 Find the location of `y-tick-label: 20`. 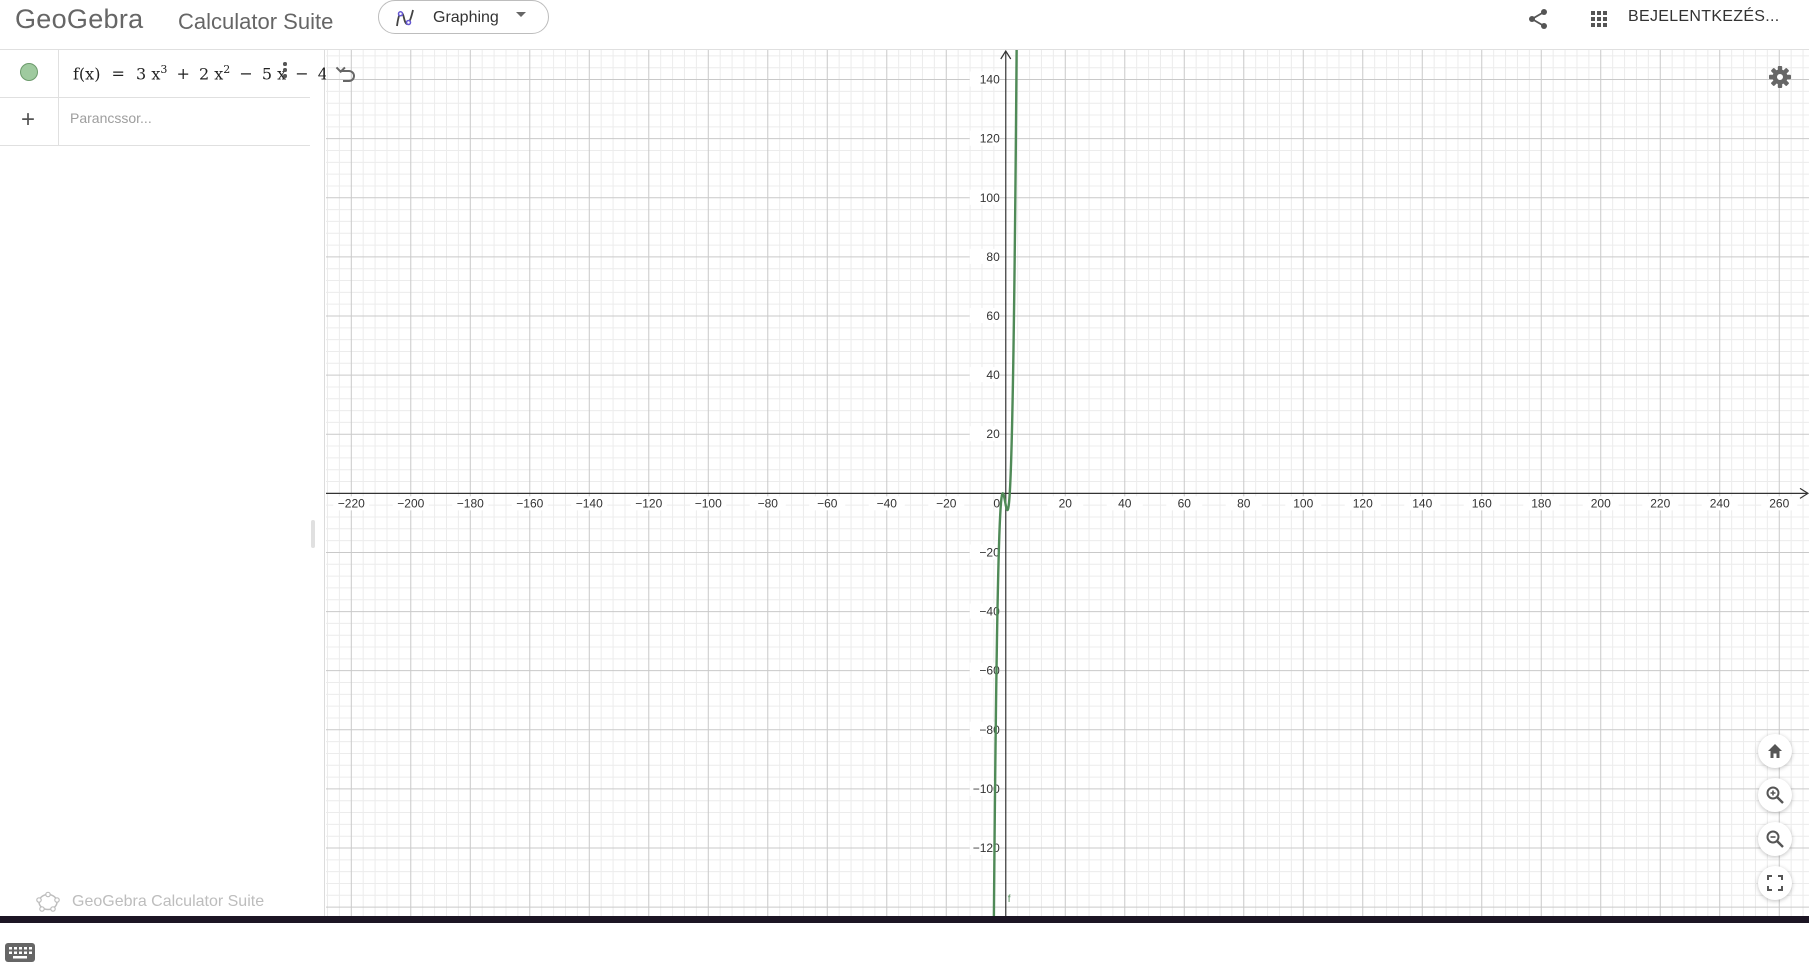

y-tick-label: 20 is located at coordinates (993, 434).